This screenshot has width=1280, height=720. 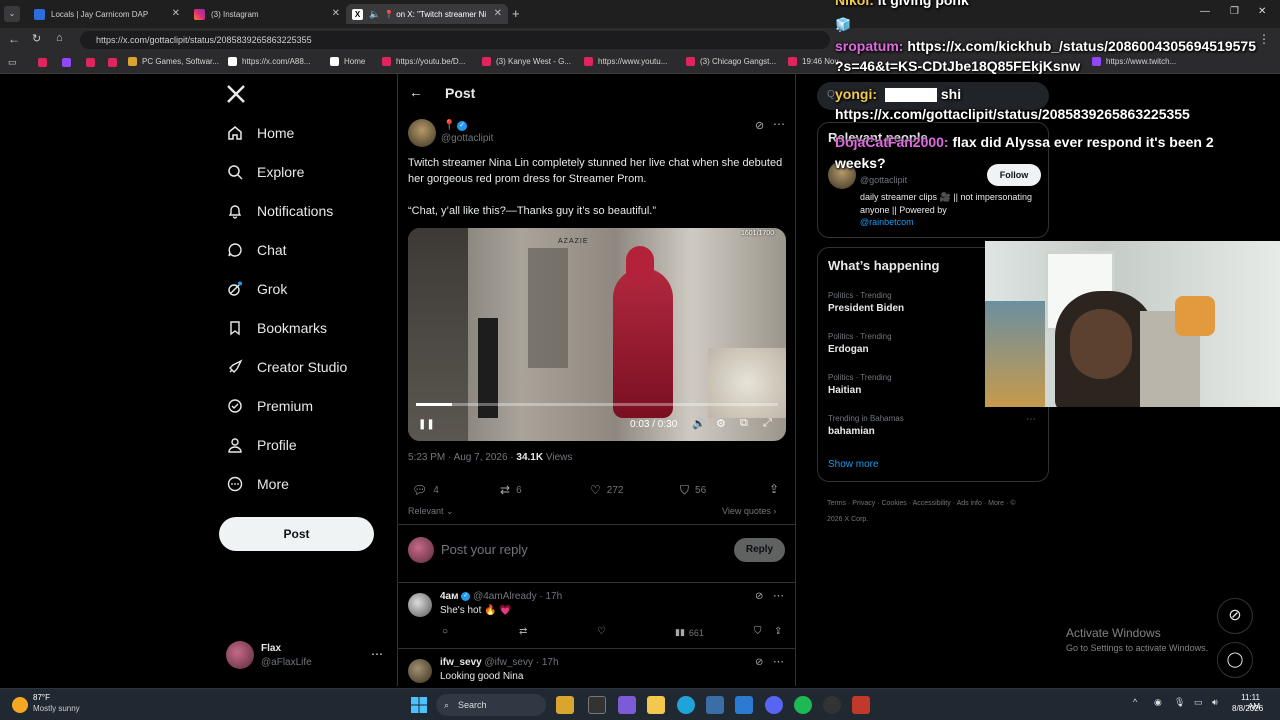 I want to click on post-button: Post, so click(x=296, y=534).